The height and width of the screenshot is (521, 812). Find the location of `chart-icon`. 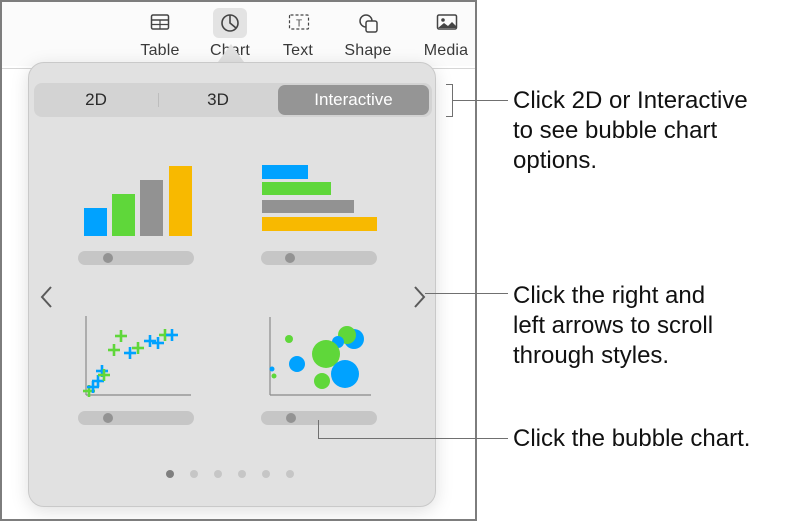

chart-icon is located at coordinates (230, 23).